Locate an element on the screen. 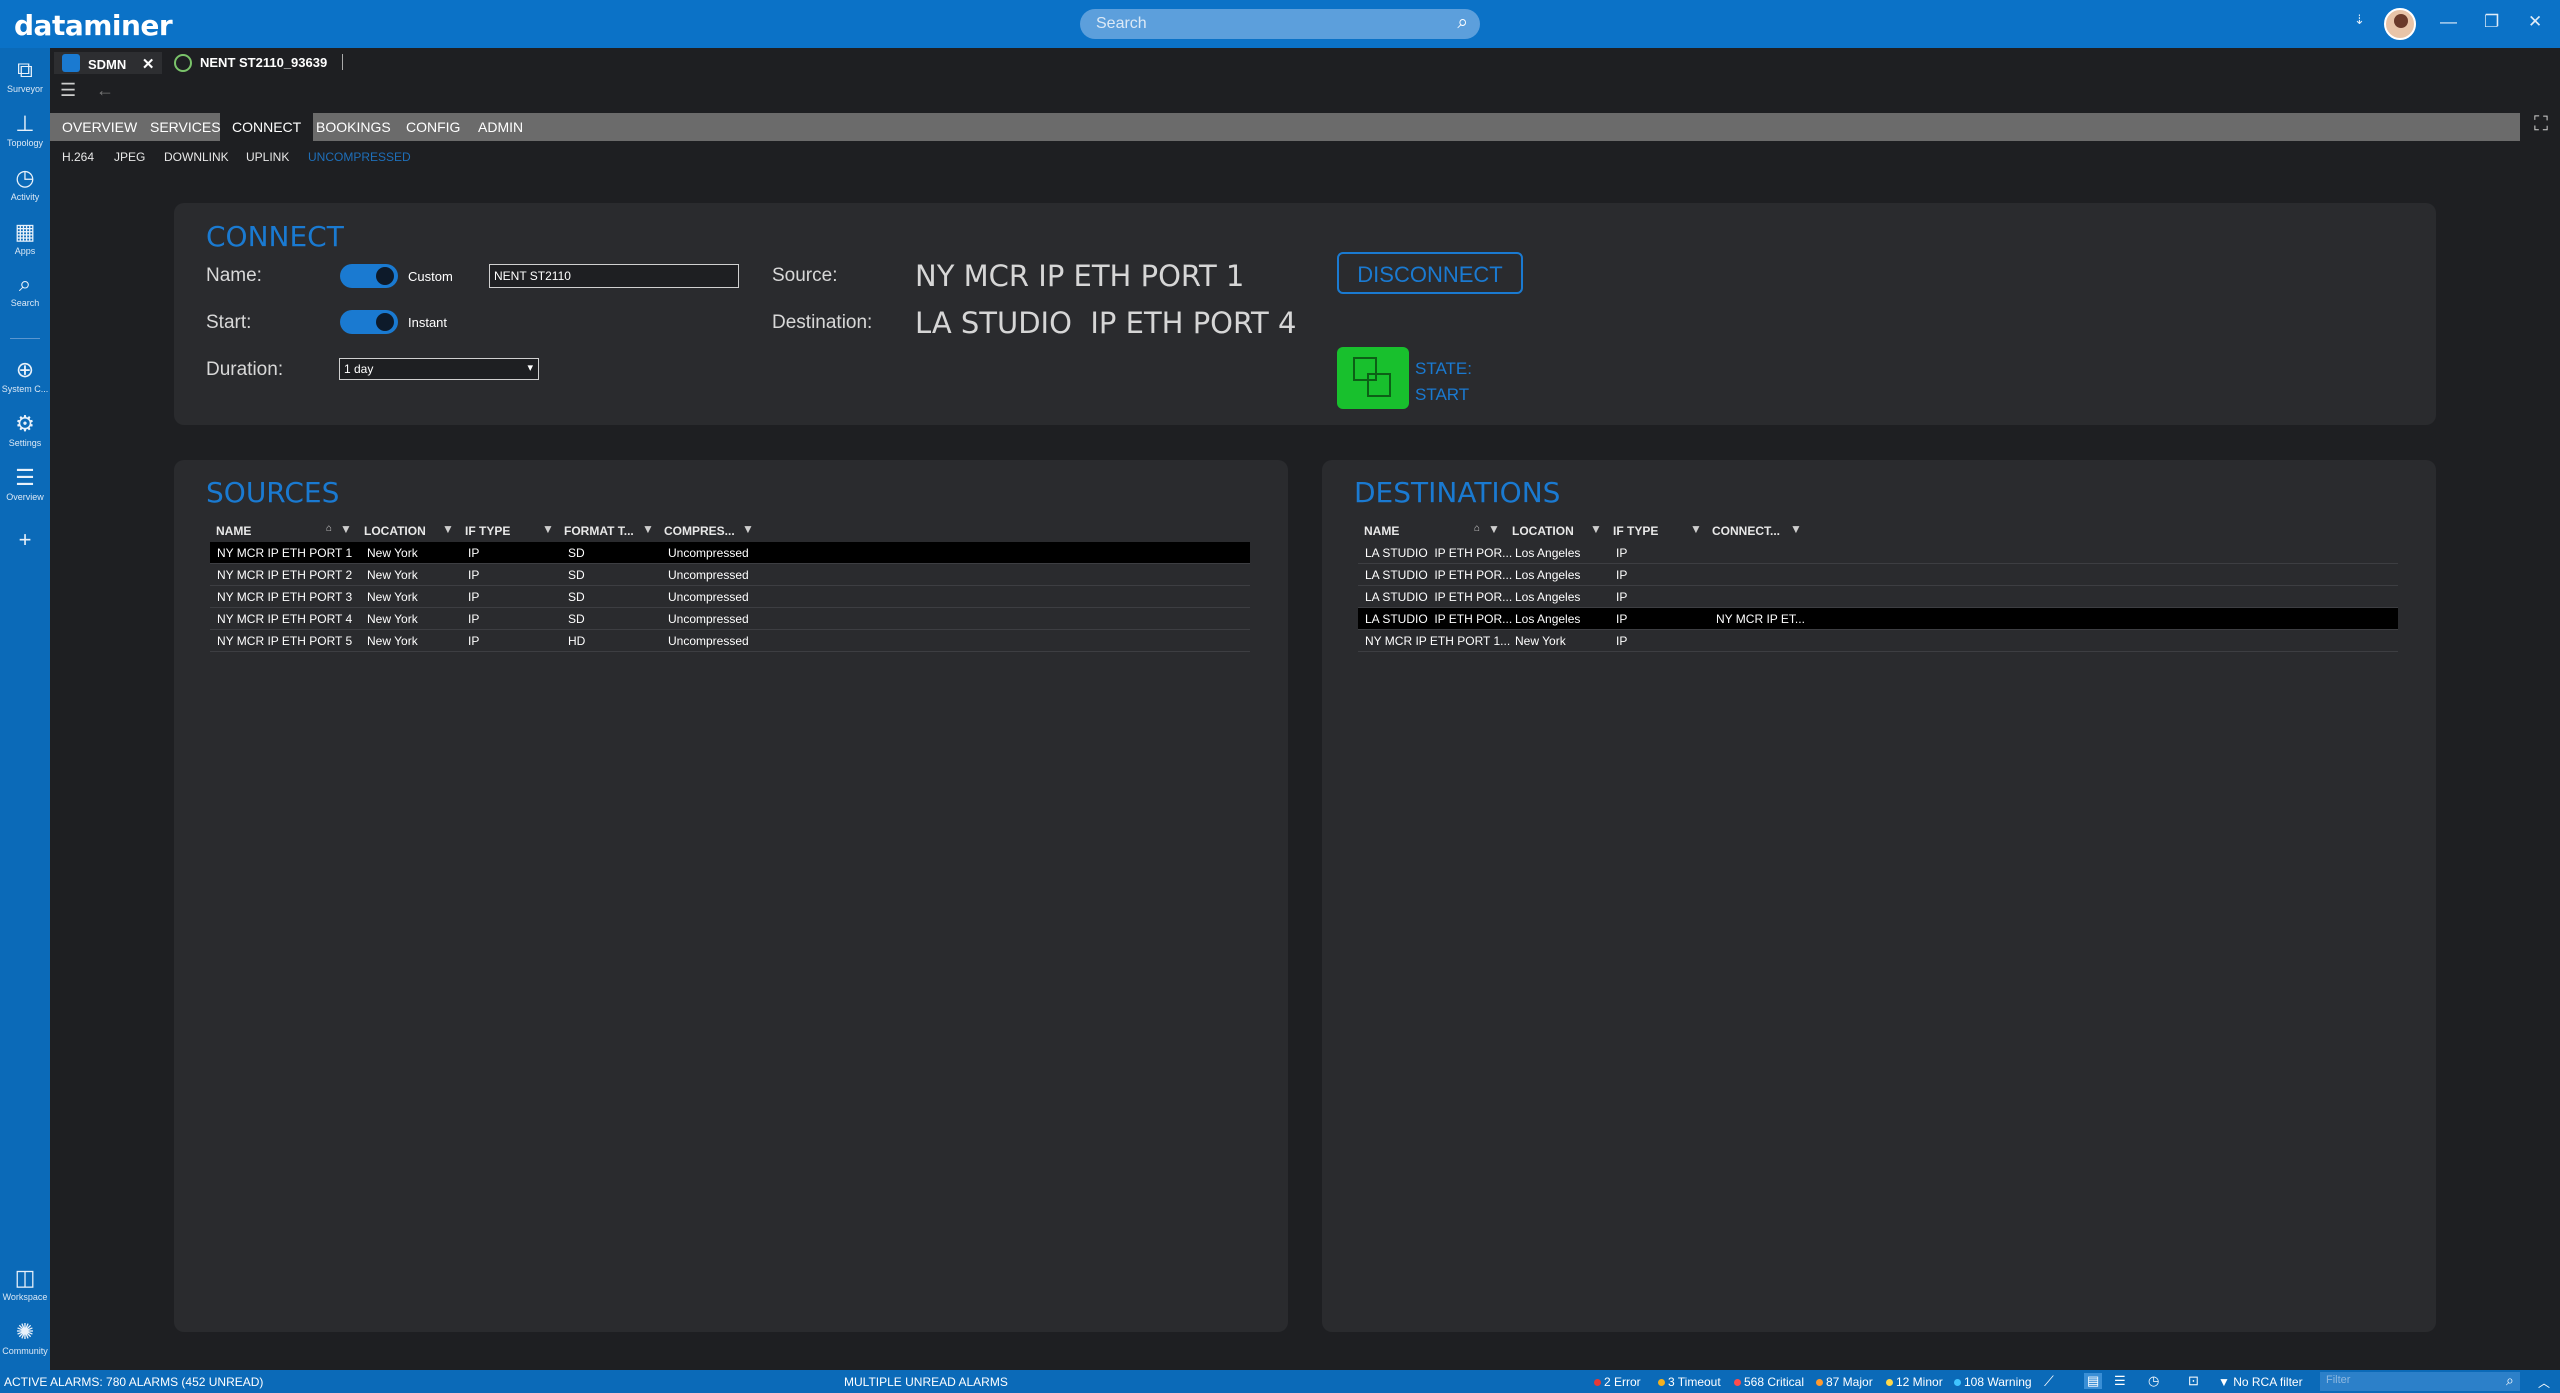  surveyor-icon: ⧉ is located at coordinates (25, 69).